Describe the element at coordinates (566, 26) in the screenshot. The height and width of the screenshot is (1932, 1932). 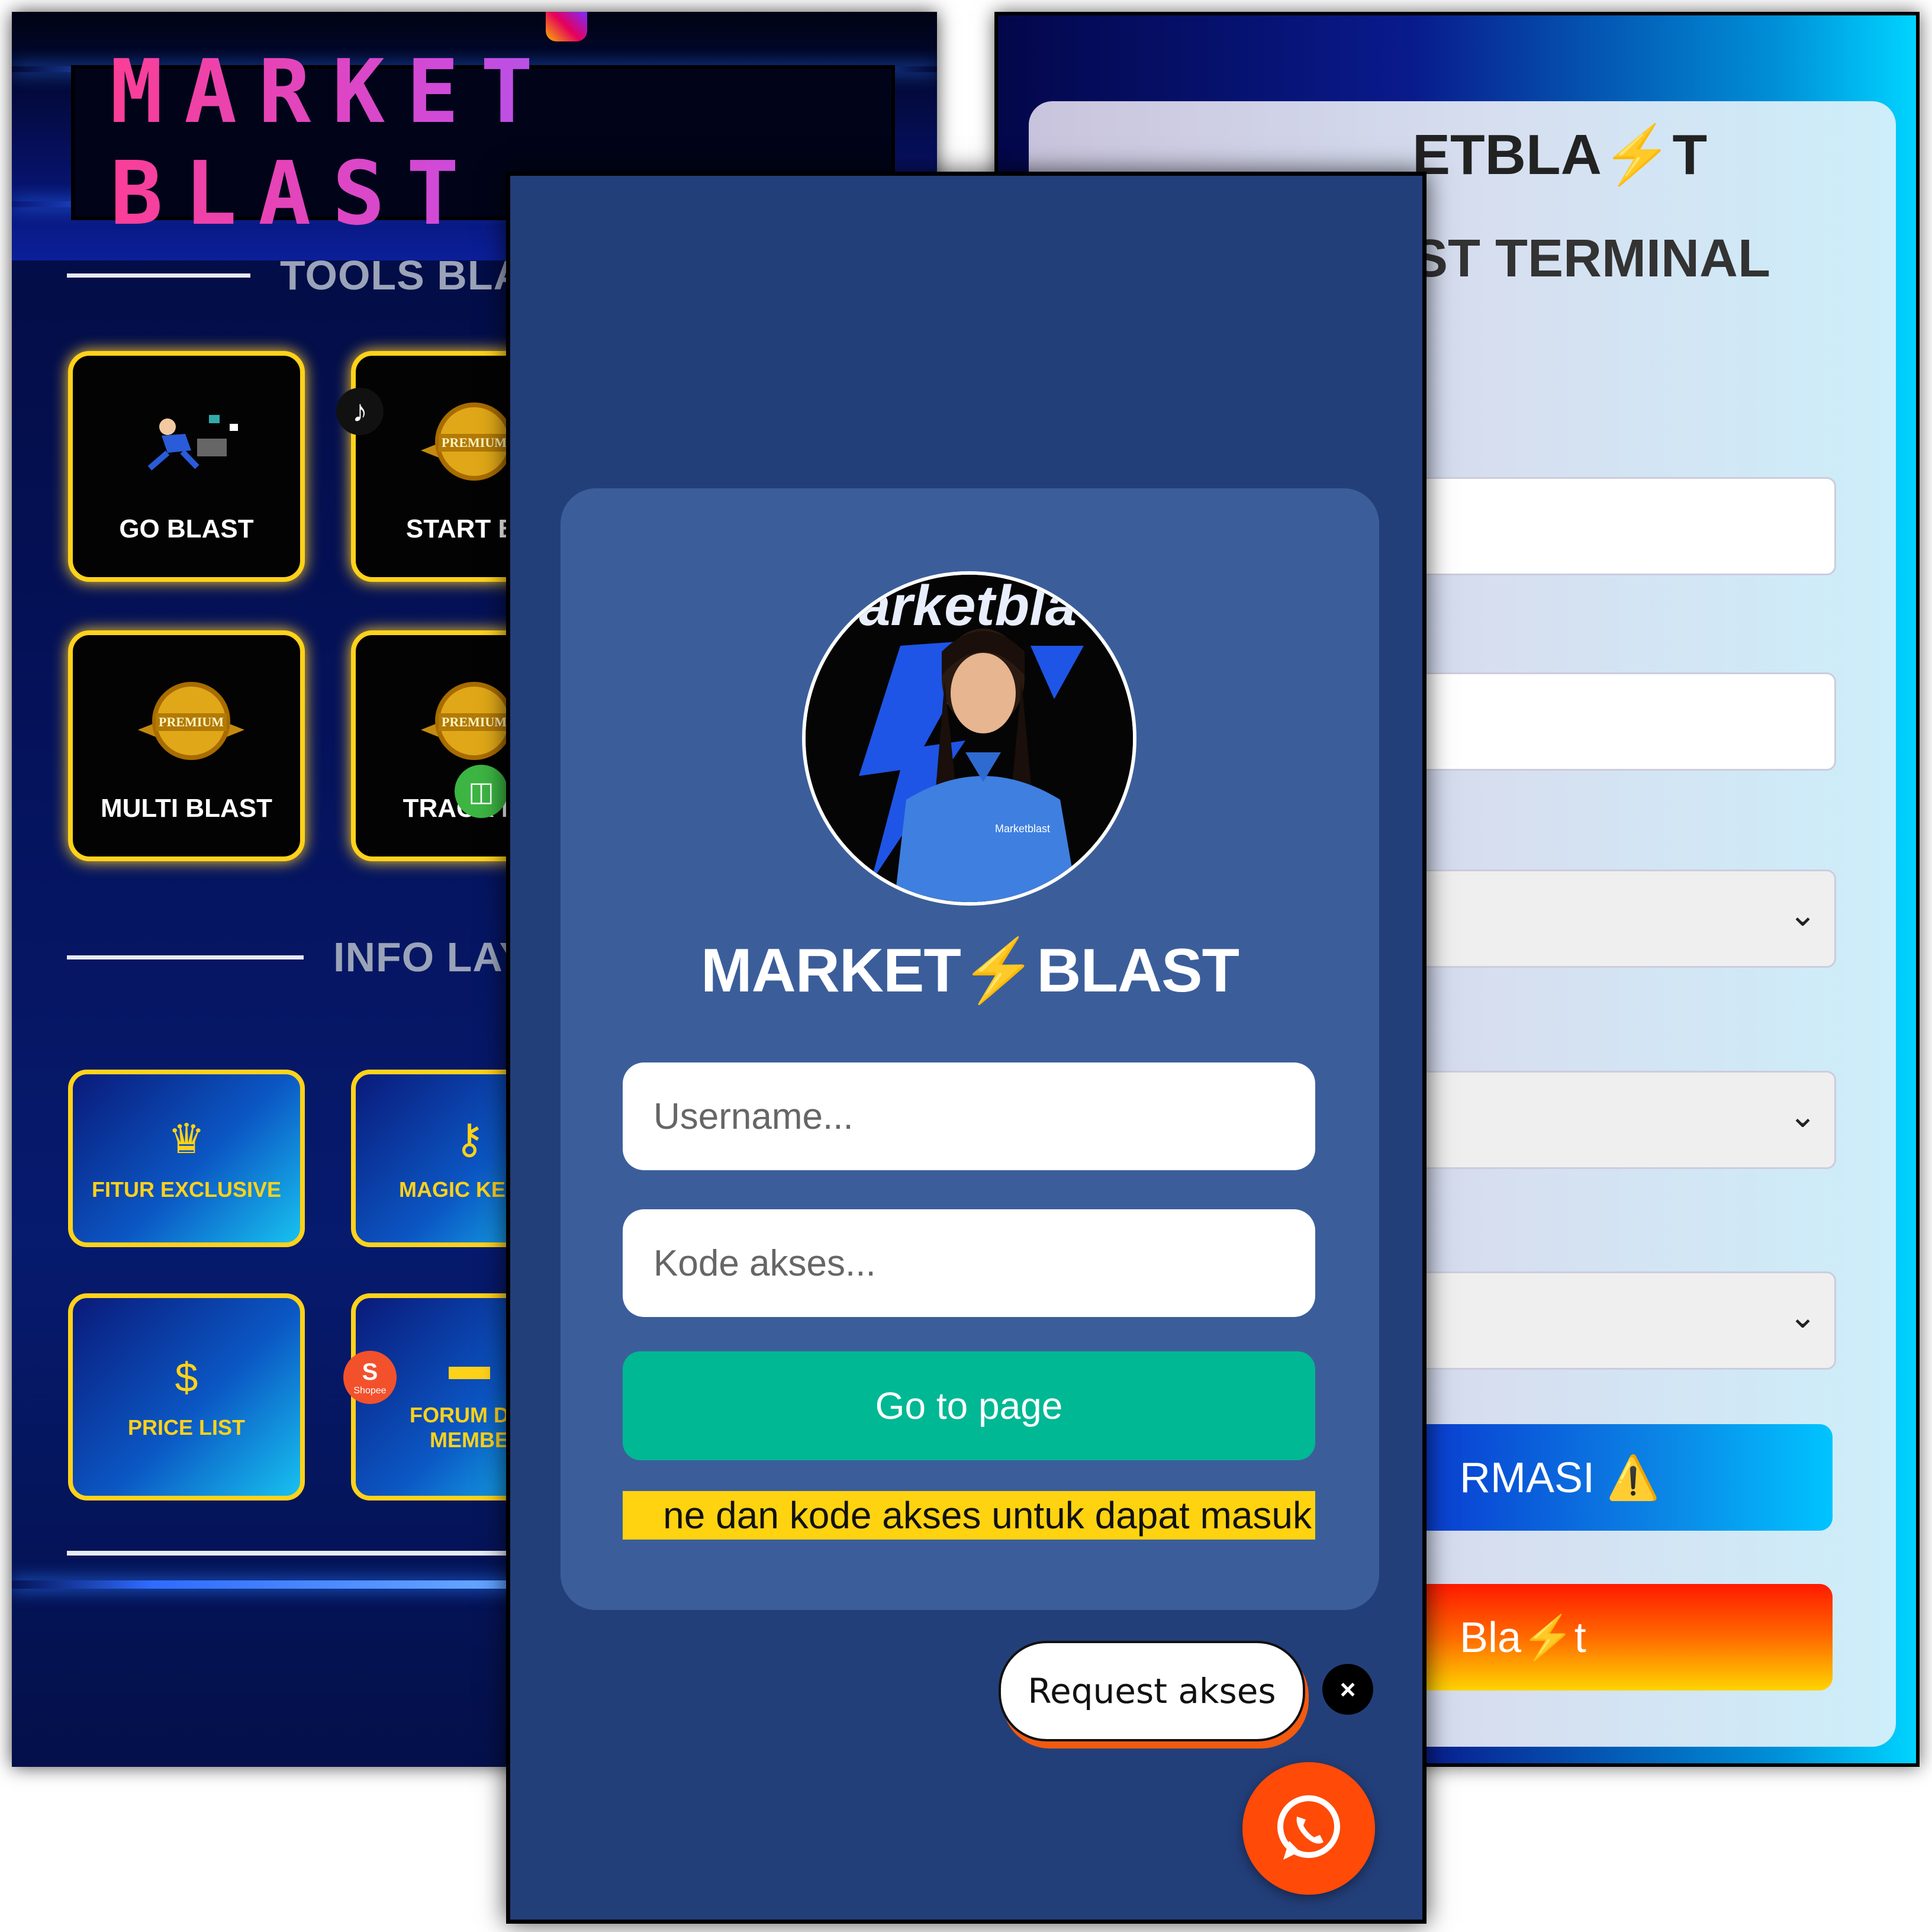
I see `instagram-icon` at that location.